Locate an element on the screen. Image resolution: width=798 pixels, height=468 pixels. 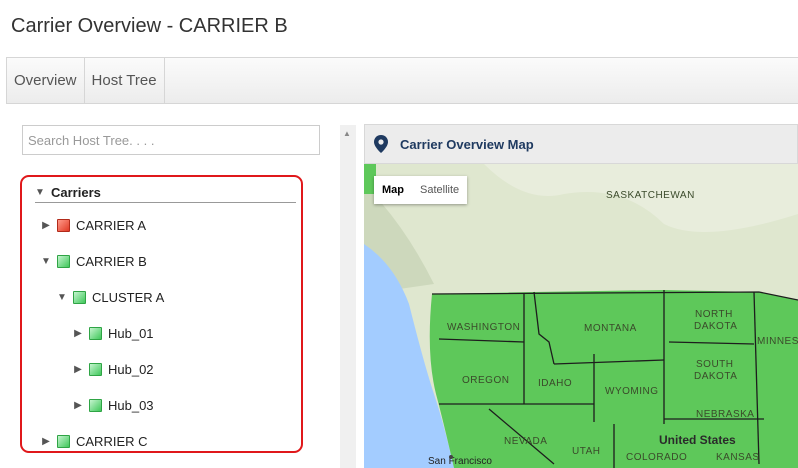
tree-root-carriers: ▼ Carriers is located at coordinates (68, 192).